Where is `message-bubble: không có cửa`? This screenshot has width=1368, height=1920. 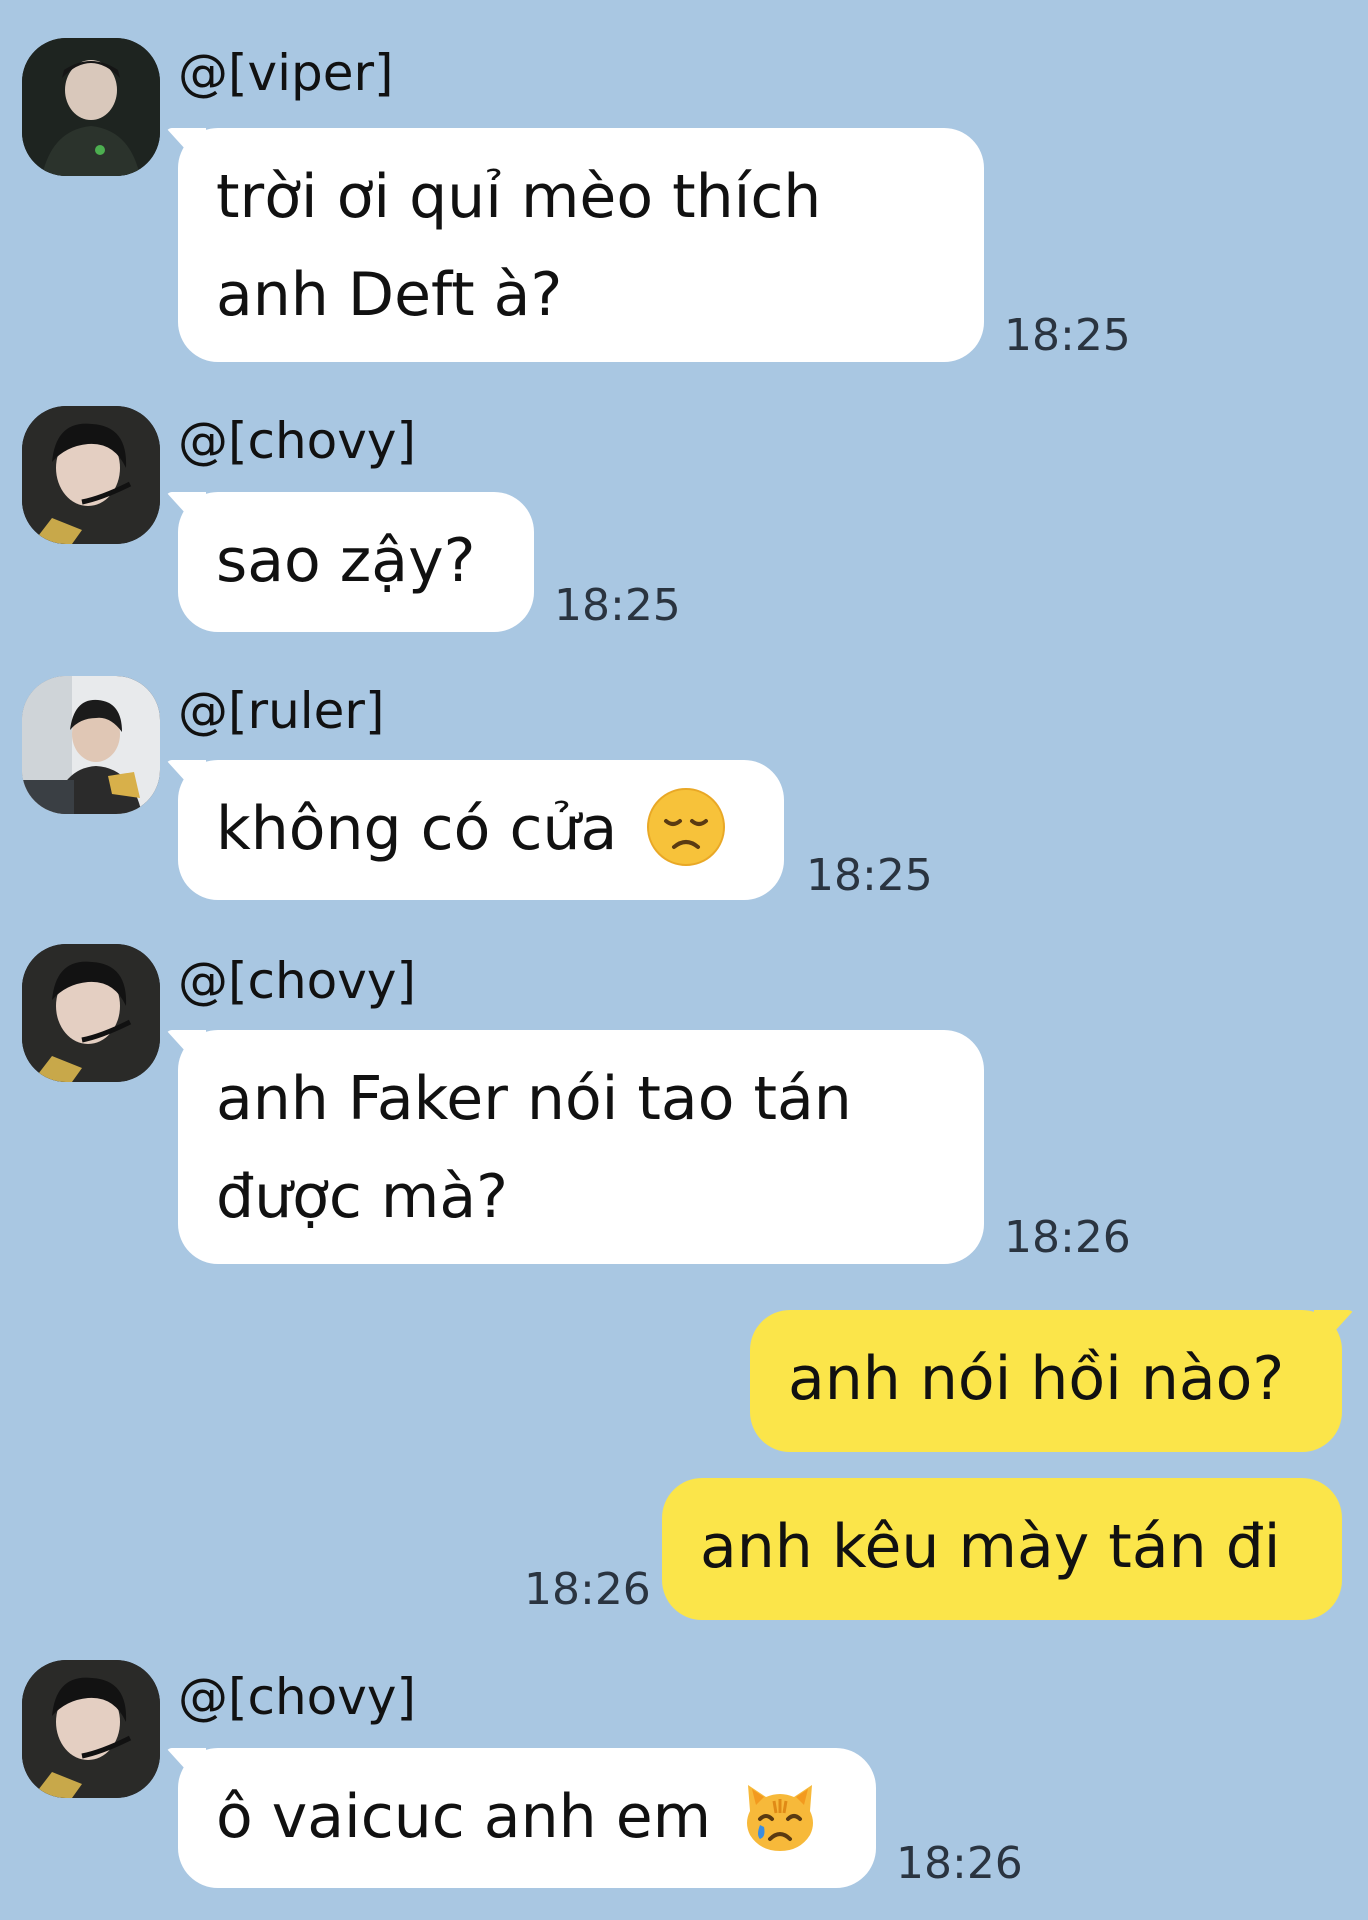 message-bubble: không có cửa is located at coordinates (481, 830).